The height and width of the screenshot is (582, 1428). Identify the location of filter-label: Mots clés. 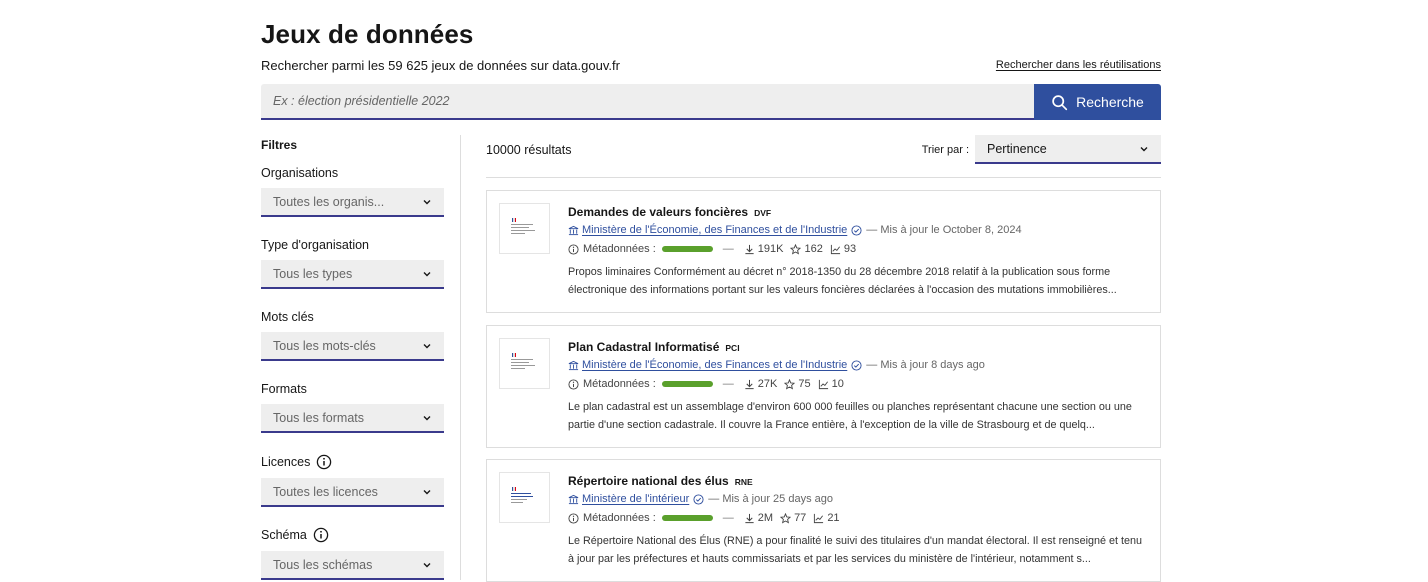
(287, 317).